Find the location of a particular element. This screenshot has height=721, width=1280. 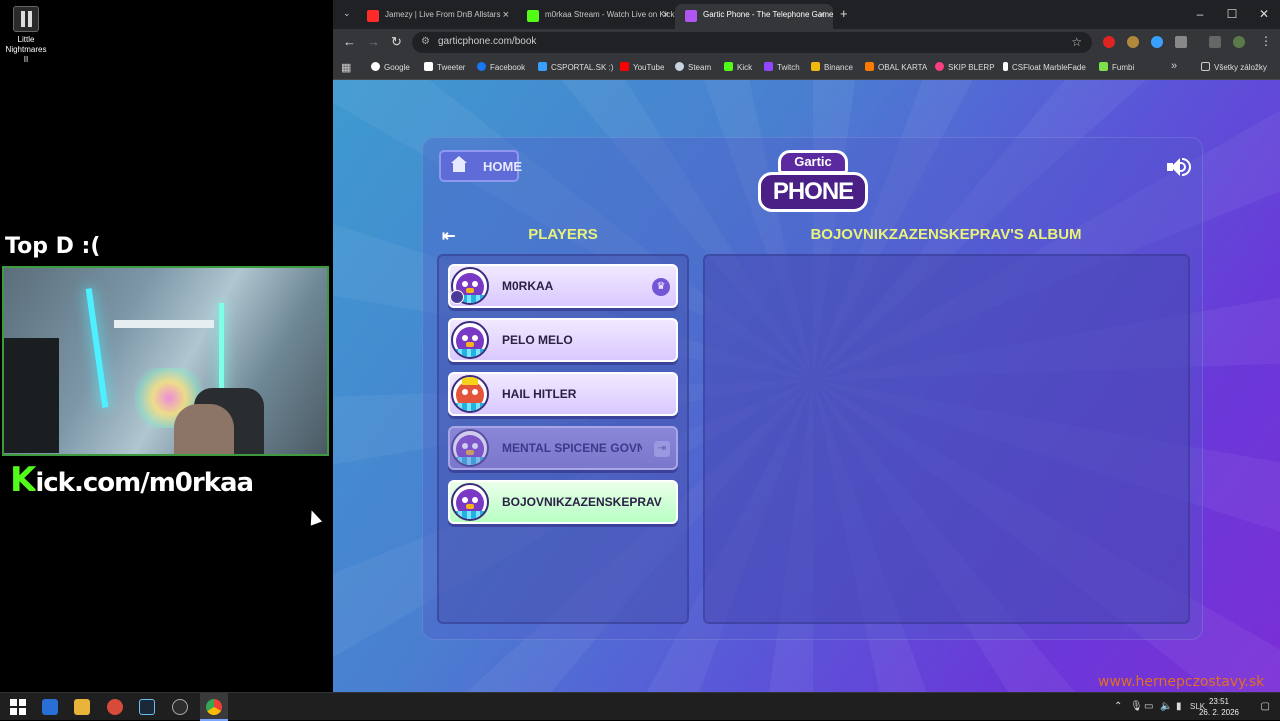

tab-title: Jamezy | Live From DnB Allstars is located at coordinates (443, 14).